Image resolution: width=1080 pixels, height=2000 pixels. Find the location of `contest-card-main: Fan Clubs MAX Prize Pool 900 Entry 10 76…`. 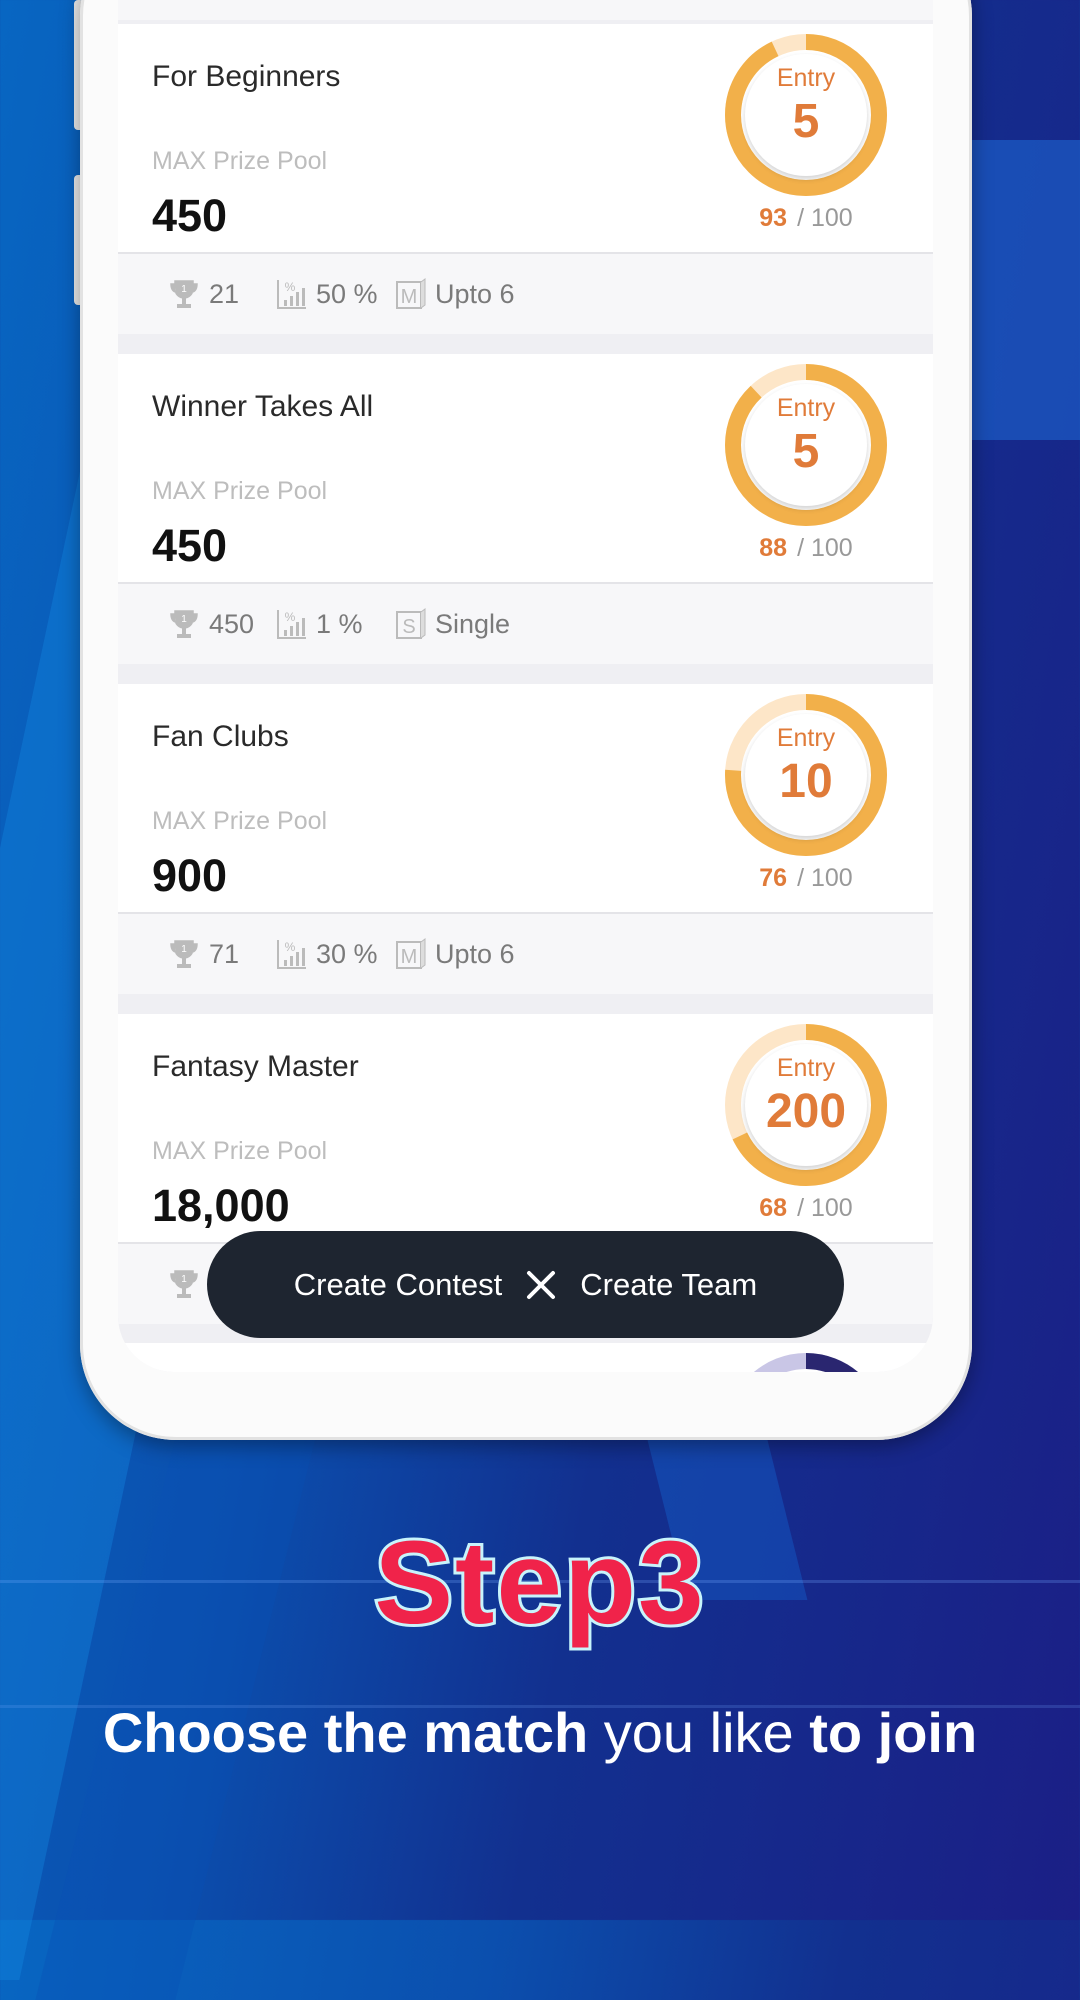

contest-card-main: Fan Clubs MAX Prize Pool 900 Entry 10 76… is located at coordinates (525, 799).